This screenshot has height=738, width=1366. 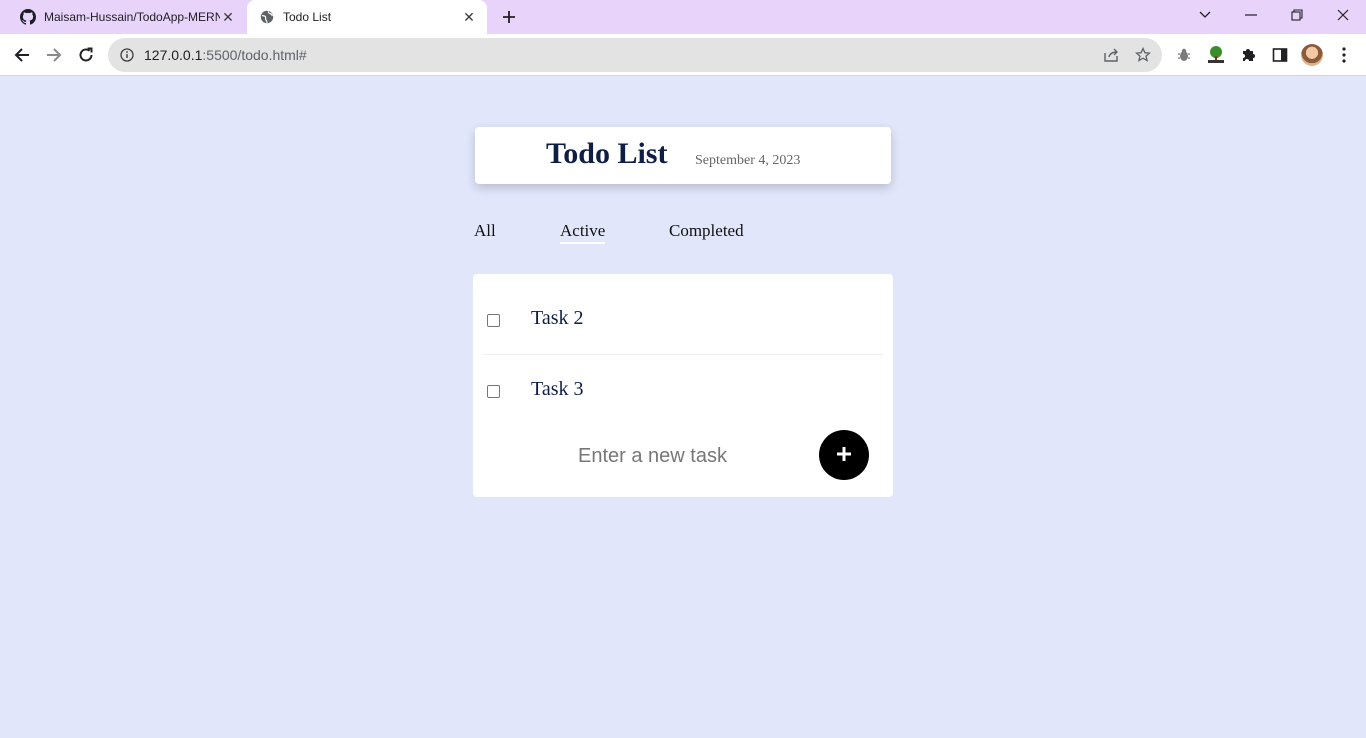 I want to click on browser-toolbar: 127.0.0.1:5500/todo.html#, so click(x=683, y=55).